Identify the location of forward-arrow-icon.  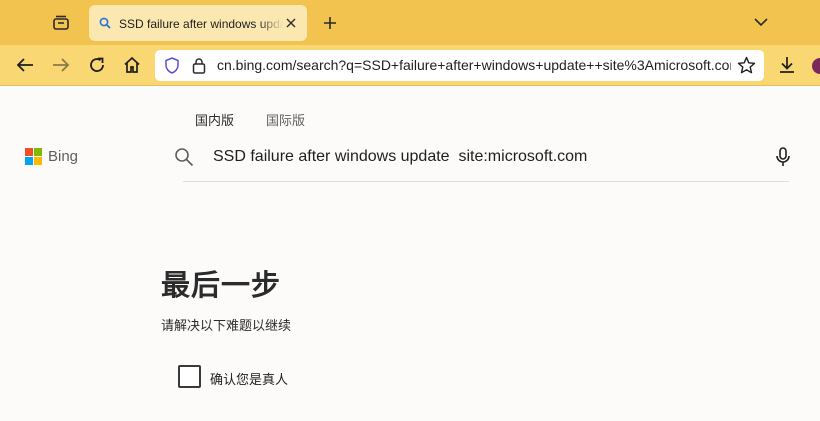
(61, 65).